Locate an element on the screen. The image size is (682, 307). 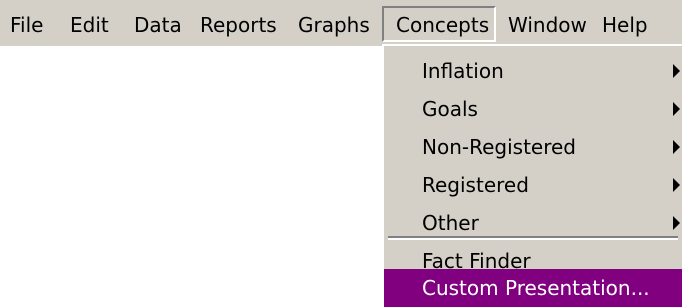
menu-edit: Edit is located at coordinates (89, 25).